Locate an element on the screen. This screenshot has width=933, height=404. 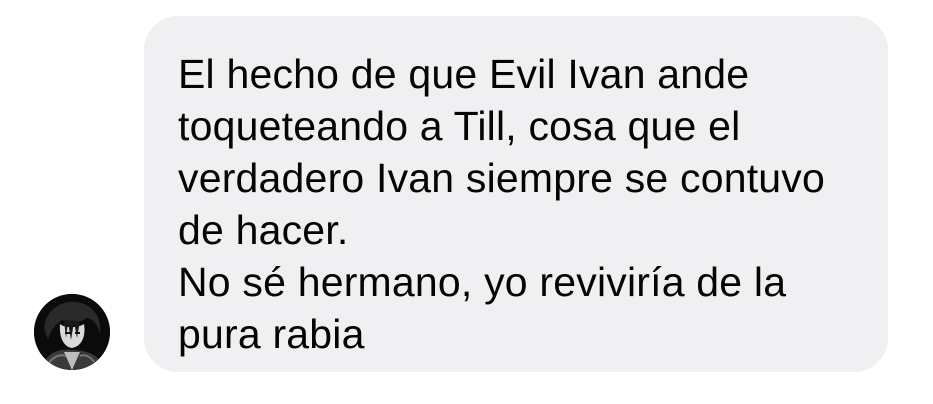
profile-avatar-icon is located at coordinates (72, 332).